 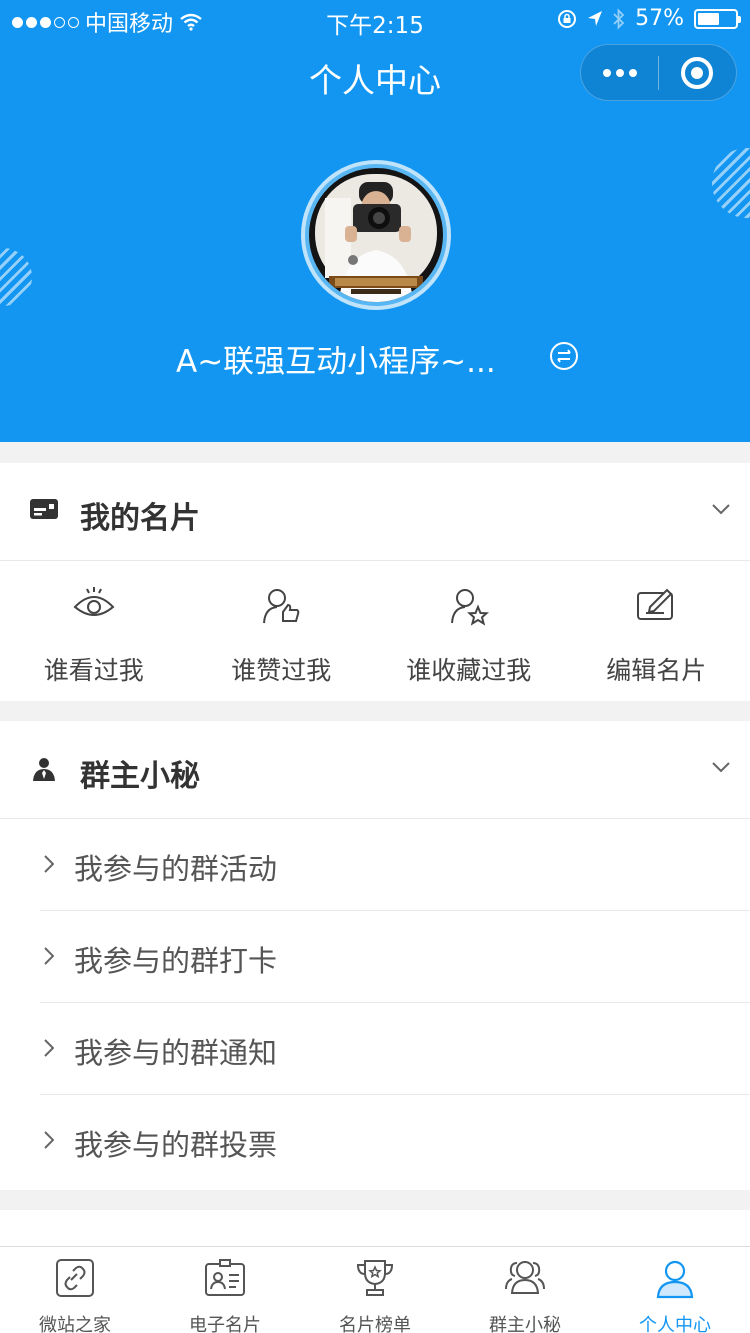 What do you see at coordinates (176, 1145) in the screenshot?
I see `list-item-label: 我参与的群投票` at bounding box center [176, 1145].